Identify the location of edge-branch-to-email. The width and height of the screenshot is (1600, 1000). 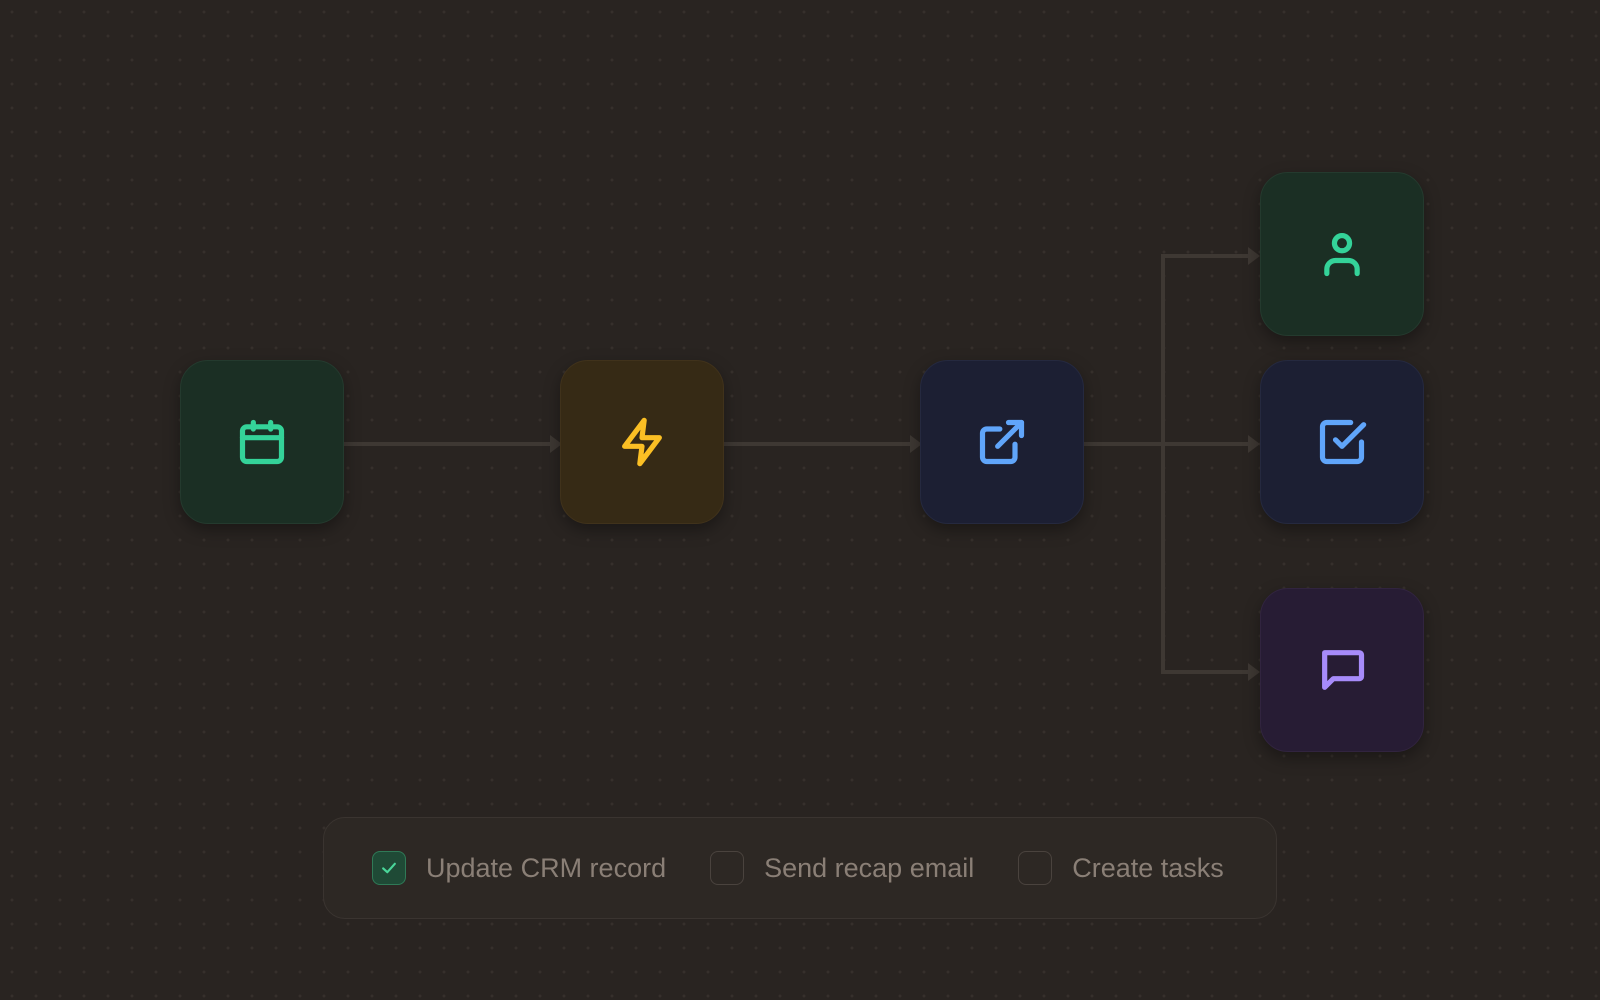
(1205, 559).